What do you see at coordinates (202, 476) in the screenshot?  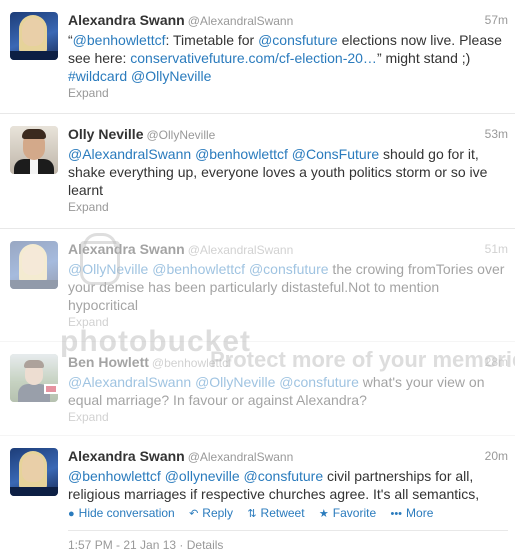 I see `mention-link: @ollyneville` at bounding box center [202, 476].